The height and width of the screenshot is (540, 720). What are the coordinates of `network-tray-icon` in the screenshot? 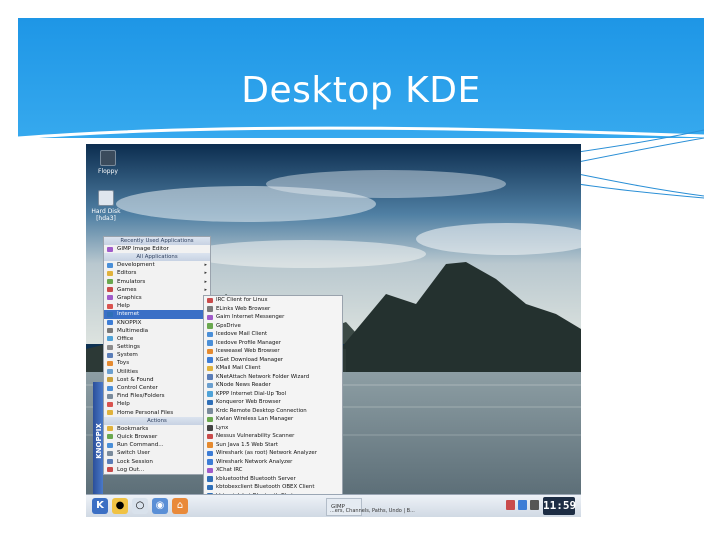 It's located at (510, 505).